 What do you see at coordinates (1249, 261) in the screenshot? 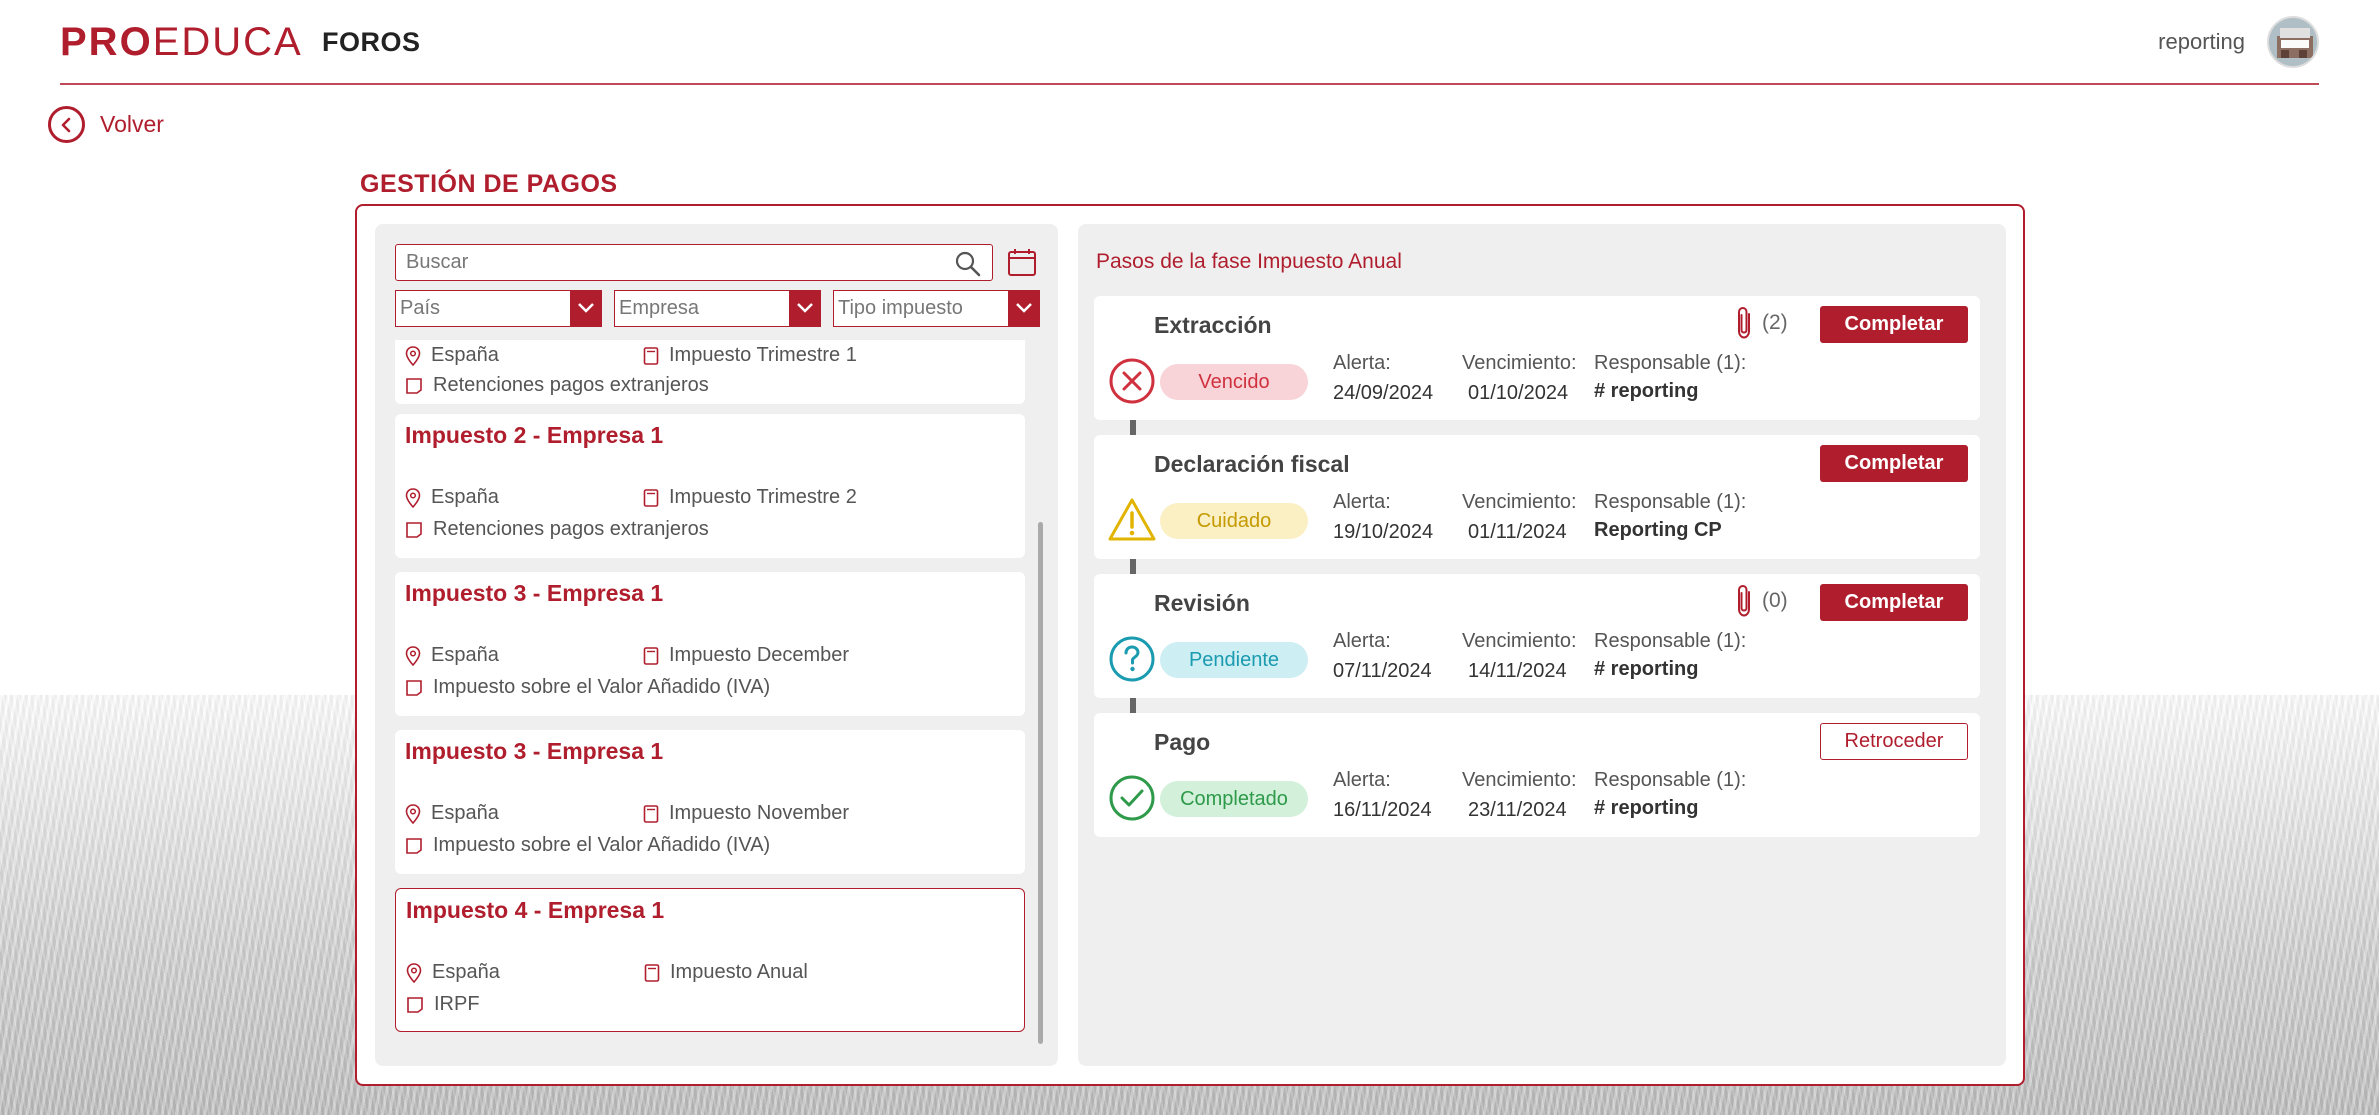
I see `phase-title: Pasos de la fase Impuesto Anual` at bounding box center [1249, 261].